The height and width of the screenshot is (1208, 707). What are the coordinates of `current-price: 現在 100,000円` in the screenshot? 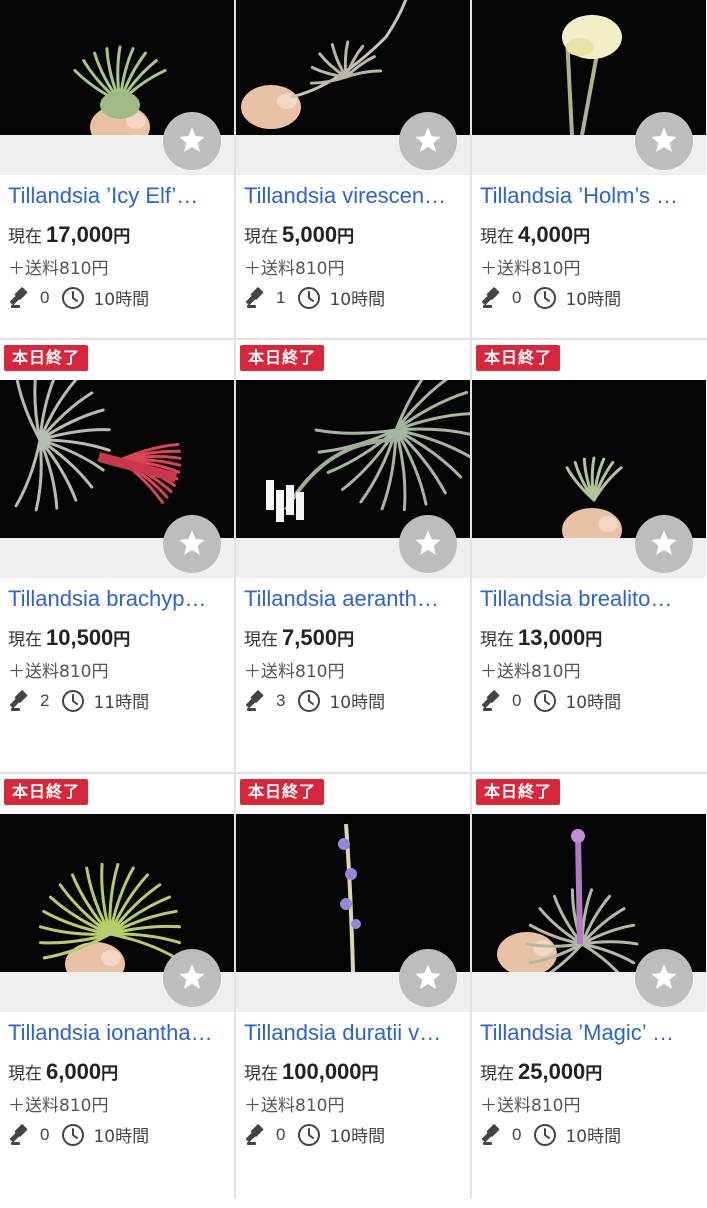 It's located at (311, 1071).